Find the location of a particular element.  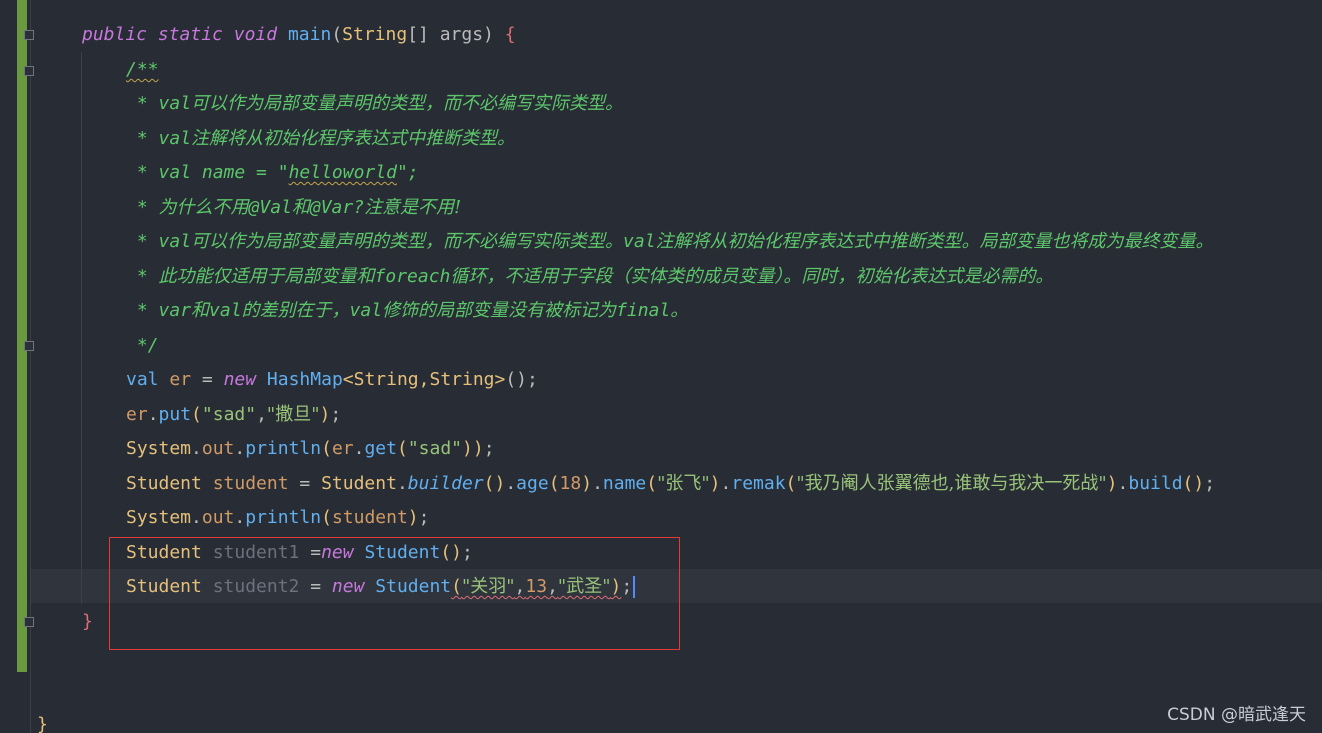

doc-comment: 注意是不用! is located at coordinates (413, 207).